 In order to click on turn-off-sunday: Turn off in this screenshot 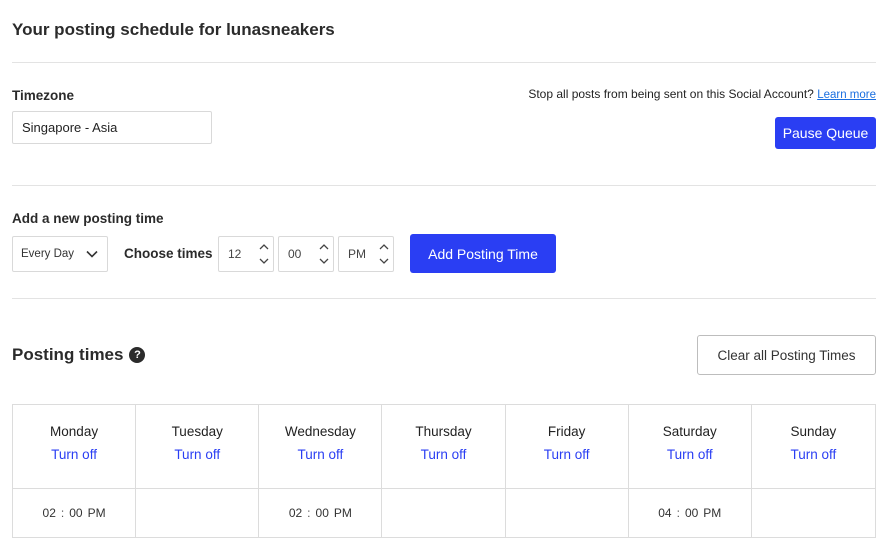, I will do `click(813, 454)`.